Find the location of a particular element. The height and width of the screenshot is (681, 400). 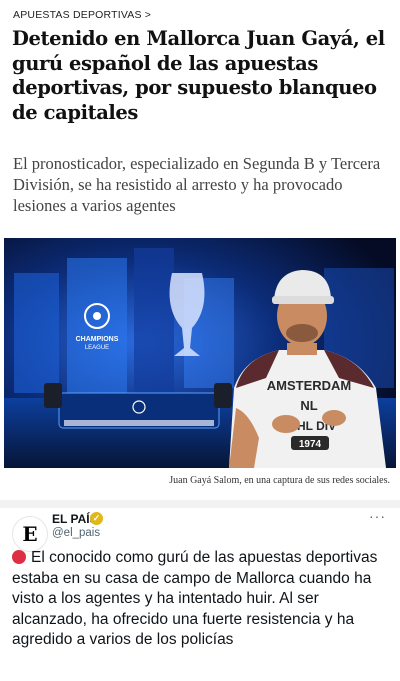

section-breadcrumb: APUESTAS DEPORTIVAS > is located at coordinates (82, 15).